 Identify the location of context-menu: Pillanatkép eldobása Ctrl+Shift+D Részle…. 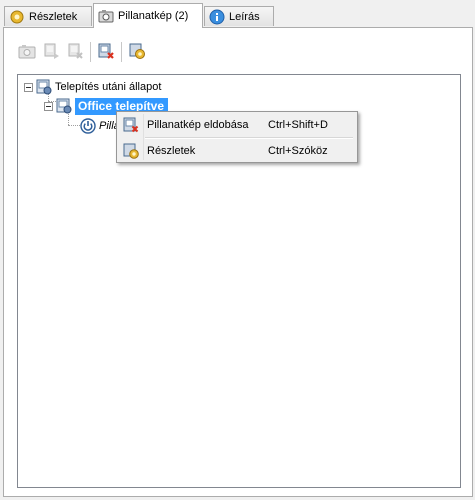
(237, 137).